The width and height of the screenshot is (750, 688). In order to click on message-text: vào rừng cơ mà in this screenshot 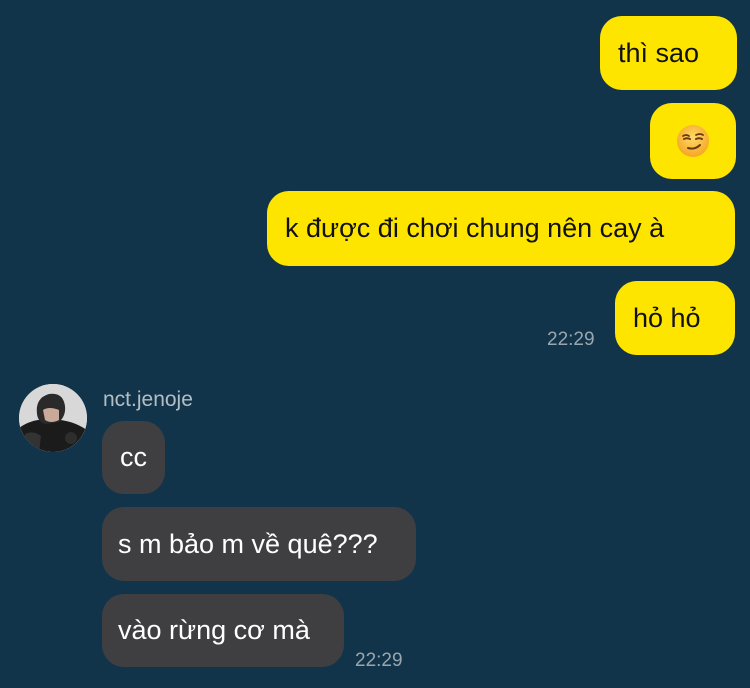, I will do `click(214, 630)`.